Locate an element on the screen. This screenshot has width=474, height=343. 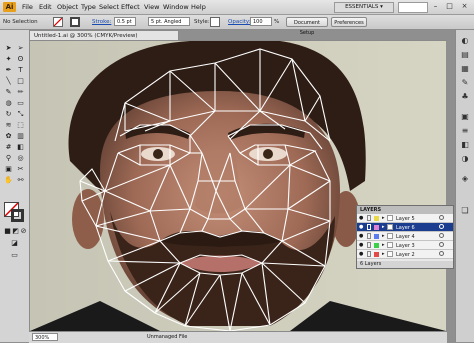
stroke-color-box is located at coordinates (17, 215).